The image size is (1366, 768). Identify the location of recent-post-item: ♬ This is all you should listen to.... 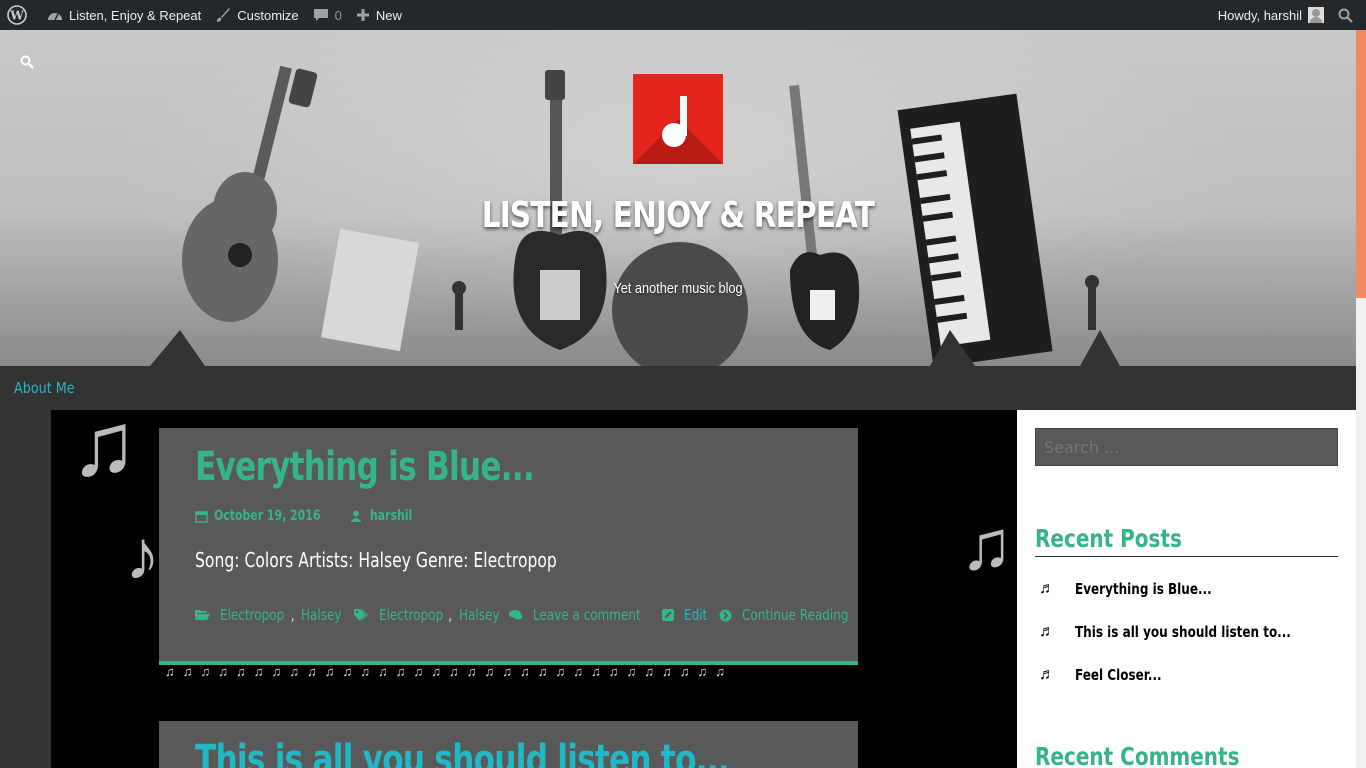
(1192, 632).